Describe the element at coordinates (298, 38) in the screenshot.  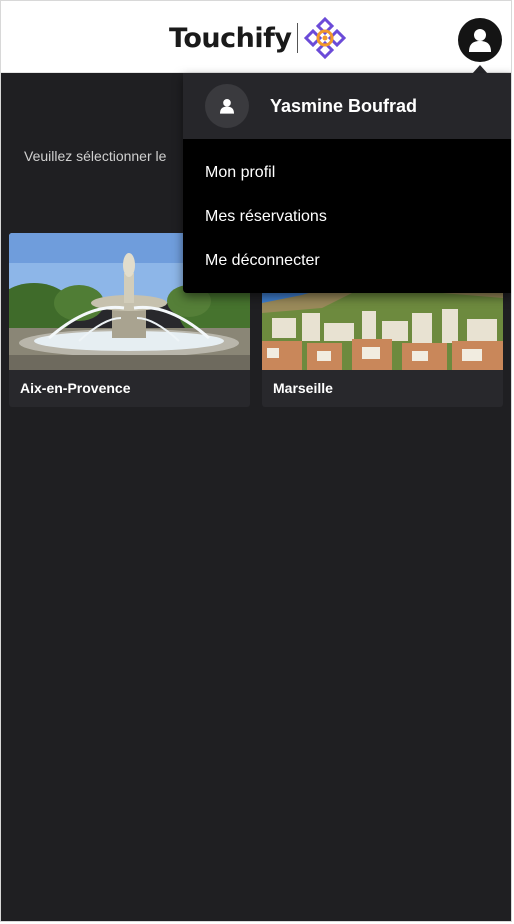
I see `logo-separator` at that location.